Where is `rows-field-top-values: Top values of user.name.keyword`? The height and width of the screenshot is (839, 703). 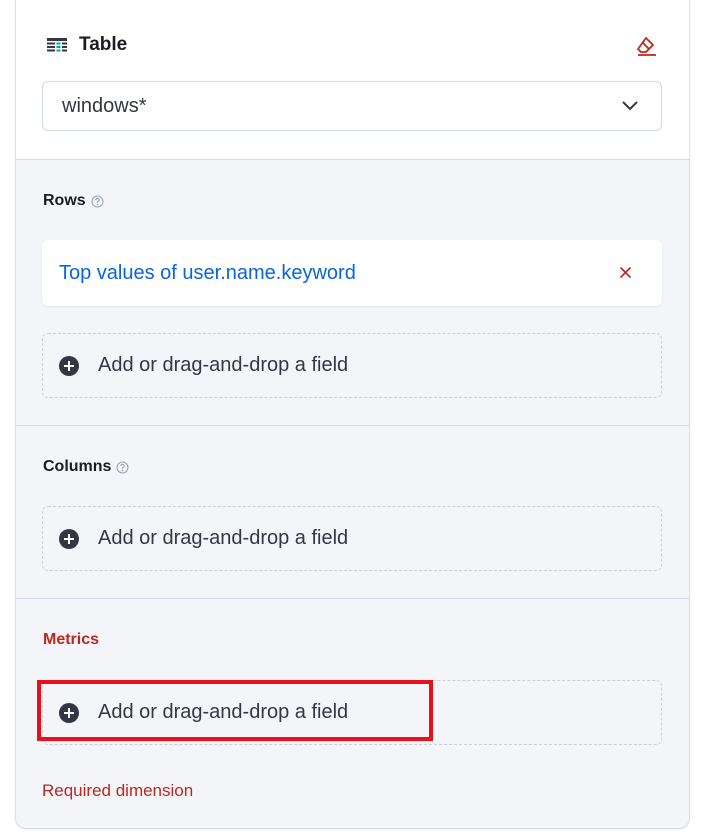
rows-field-top-values: Top values of user.name.keyword is located at coordinates (352, 273).